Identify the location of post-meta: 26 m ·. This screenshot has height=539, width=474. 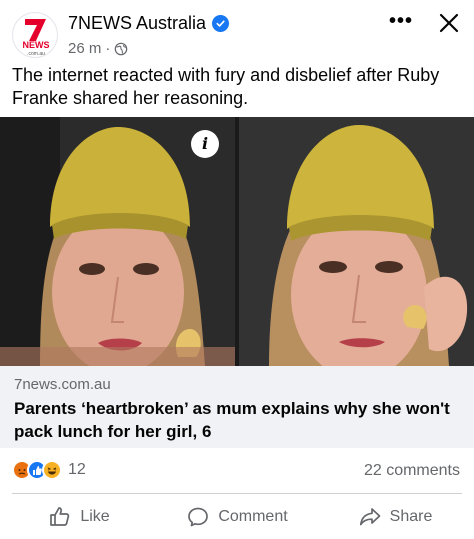
(98, 48).